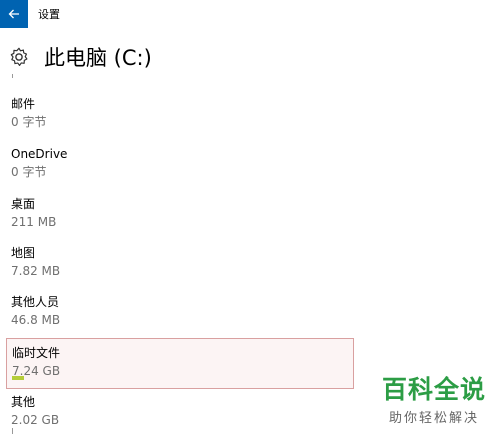 The width and height of the screenshot is (500, 438). What do you see at coordinates (36, 320) in the screenshot?
I see `storage-item-size: 46.8 MB` at bounding box center [36, 320].